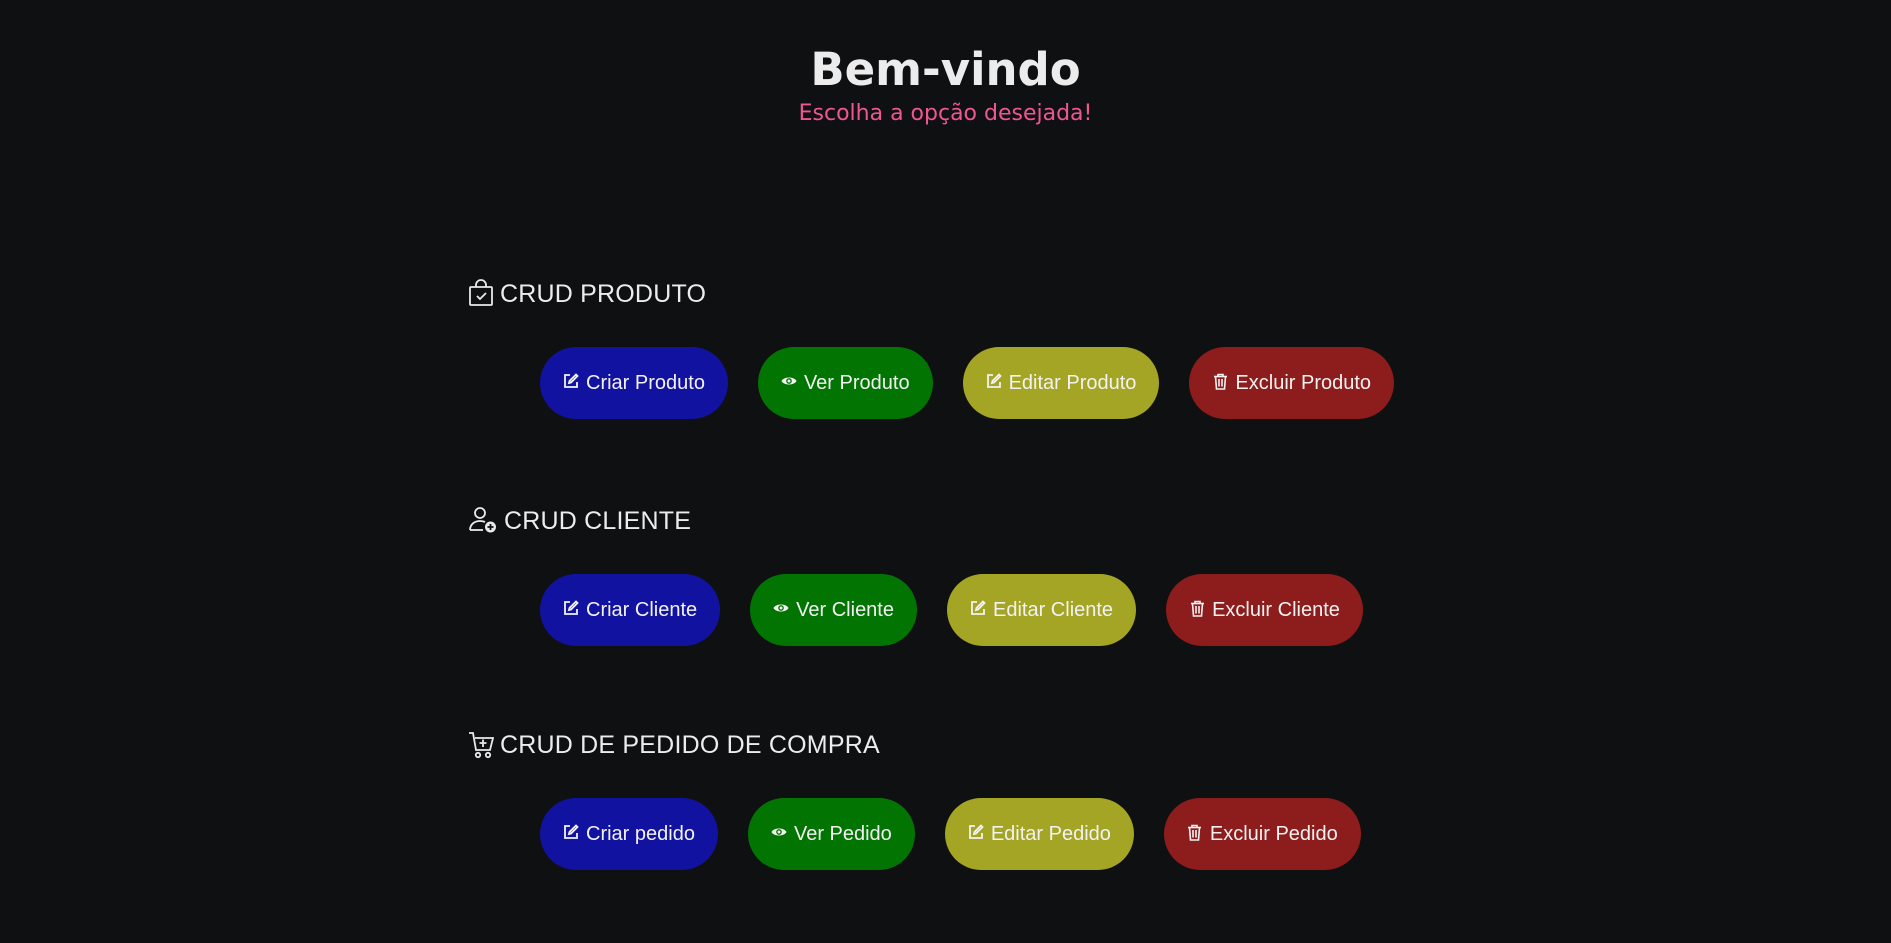 Image resolution: width=1891 pixels, height=943 pixels. I want to click on button-label: Editar Cliente, so click(1053, 609).